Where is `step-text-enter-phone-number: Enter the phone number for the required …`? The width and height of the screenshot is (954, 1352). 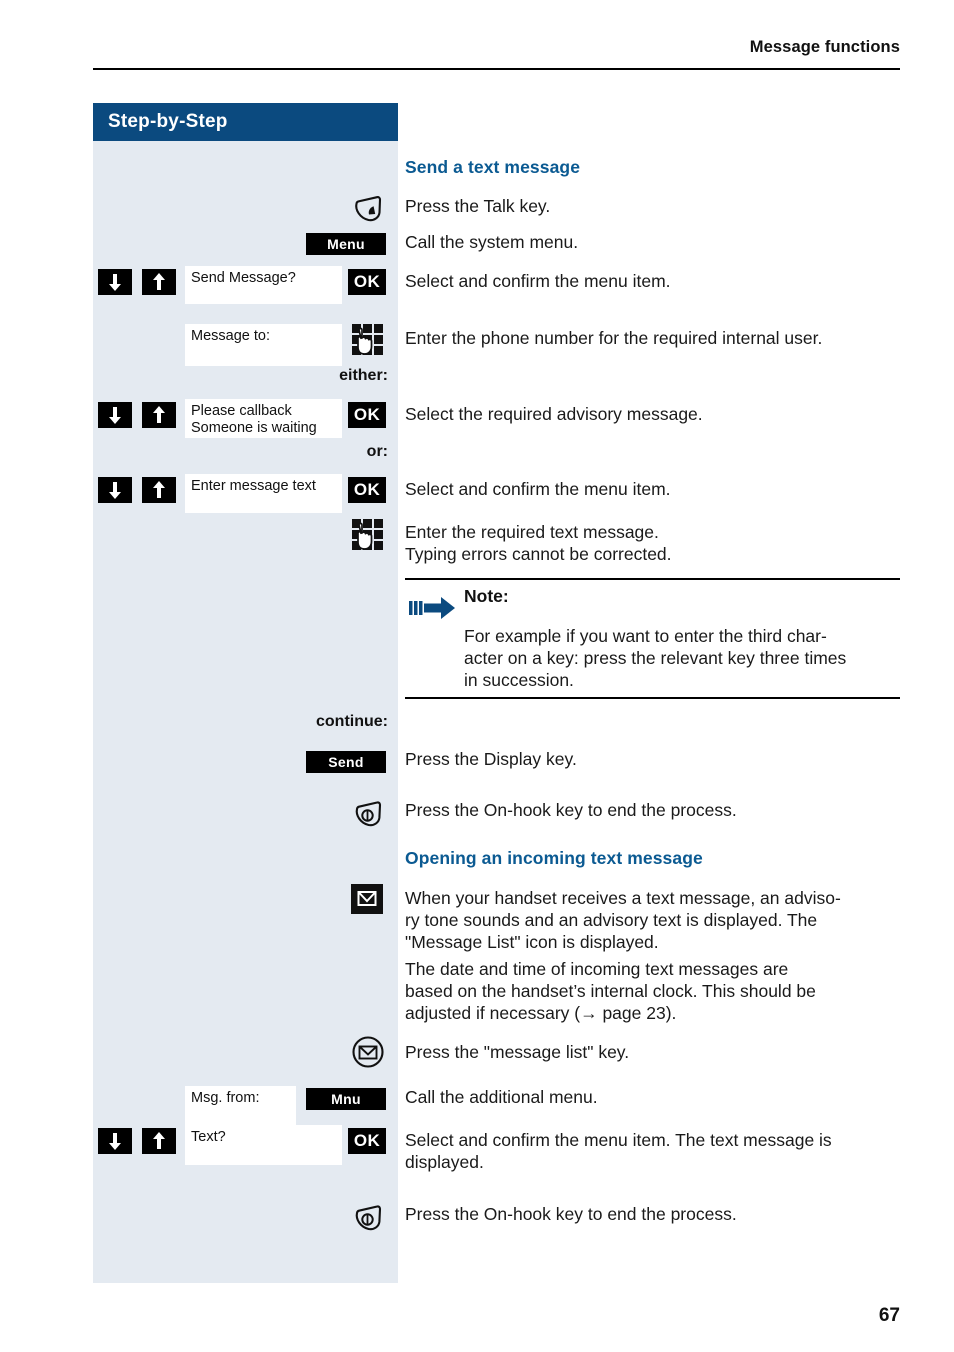
step-text-enter-phone-number: Enter the phone number for the required … is located at coordinates (614, 338).